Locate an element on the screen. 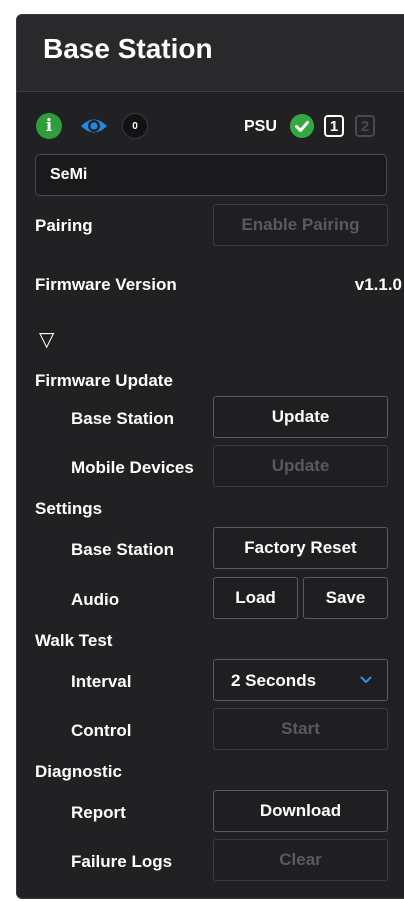  update-base-station-button: Update is located at coordinates (300, 417).